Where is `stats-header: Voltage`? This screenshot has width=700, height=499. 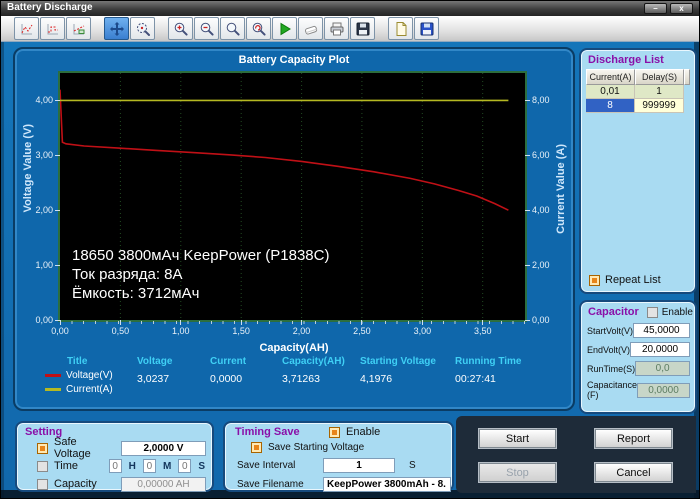
stats-header: Voltage is located at coordinates (155, 361).